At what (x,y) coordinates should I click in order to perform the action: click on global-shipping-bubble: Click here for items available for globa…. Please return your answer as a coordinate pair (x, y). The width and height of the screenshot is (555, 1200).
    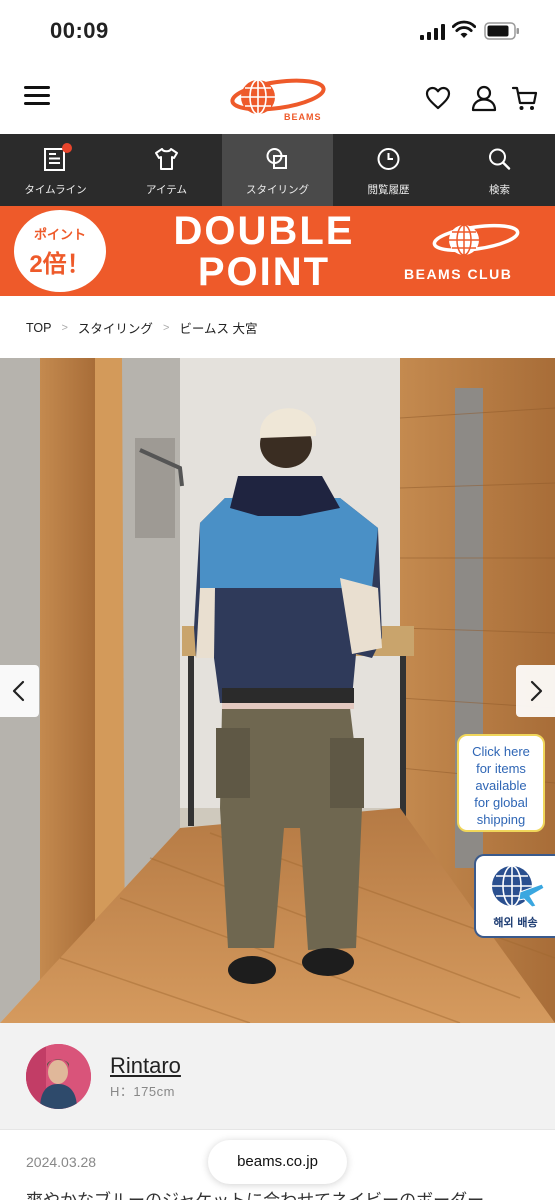
    Looking at the image, I should click on (501, 783).